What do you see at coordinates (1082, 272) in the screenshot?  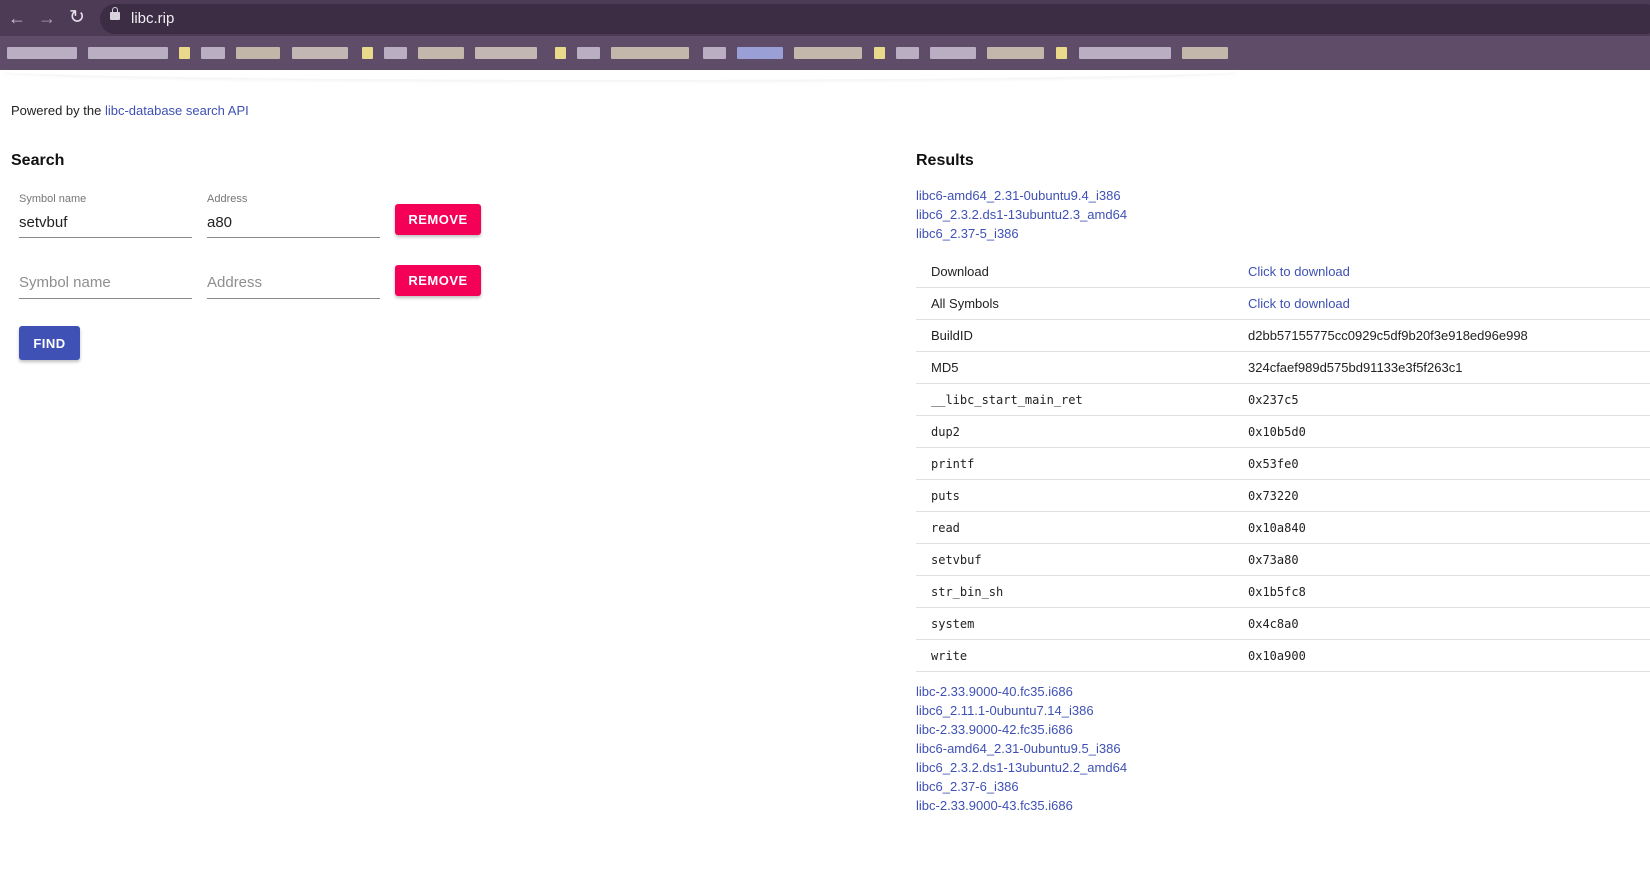 I see `detail-key: Download` at bounding box center [1082, 272].